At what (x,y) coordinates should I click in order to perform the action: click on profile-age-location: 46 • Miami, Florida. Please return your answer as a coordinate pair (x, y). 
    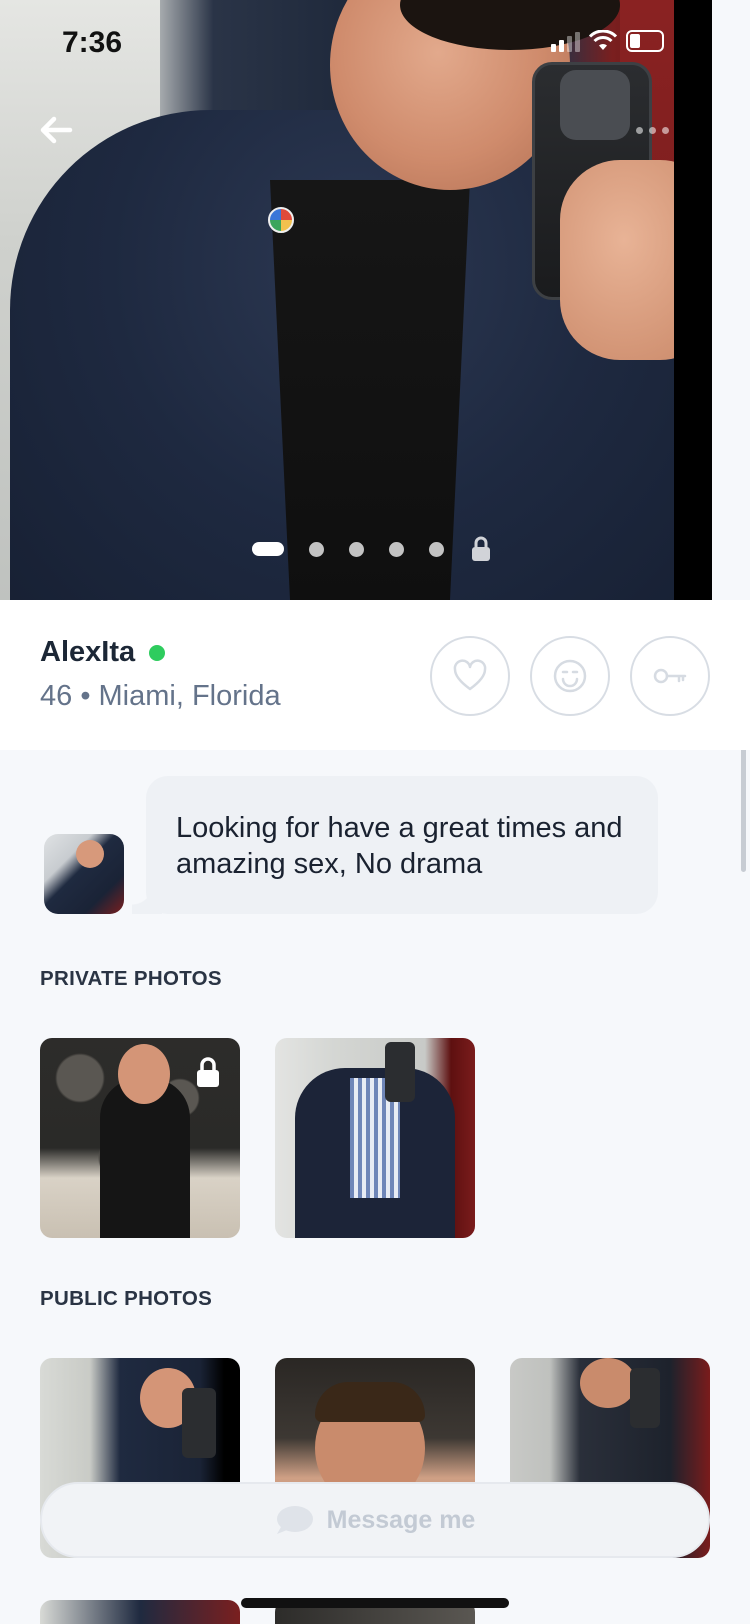
    Looking at the image, I should click on (160, 696).